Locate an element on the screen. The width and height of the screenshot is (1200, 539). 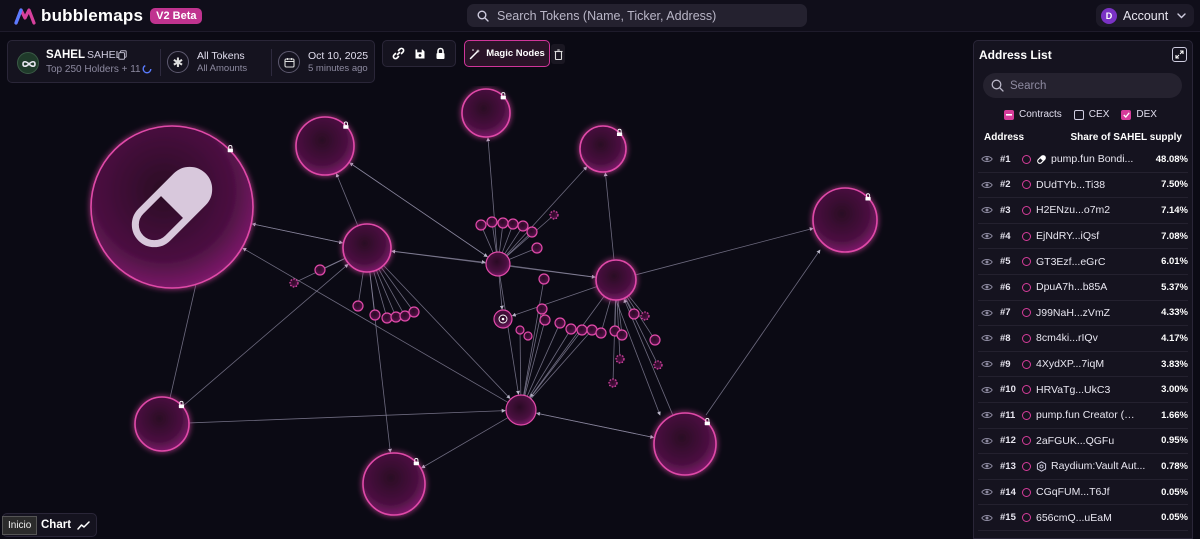
copy-icon is located at coordinates (122, 55).